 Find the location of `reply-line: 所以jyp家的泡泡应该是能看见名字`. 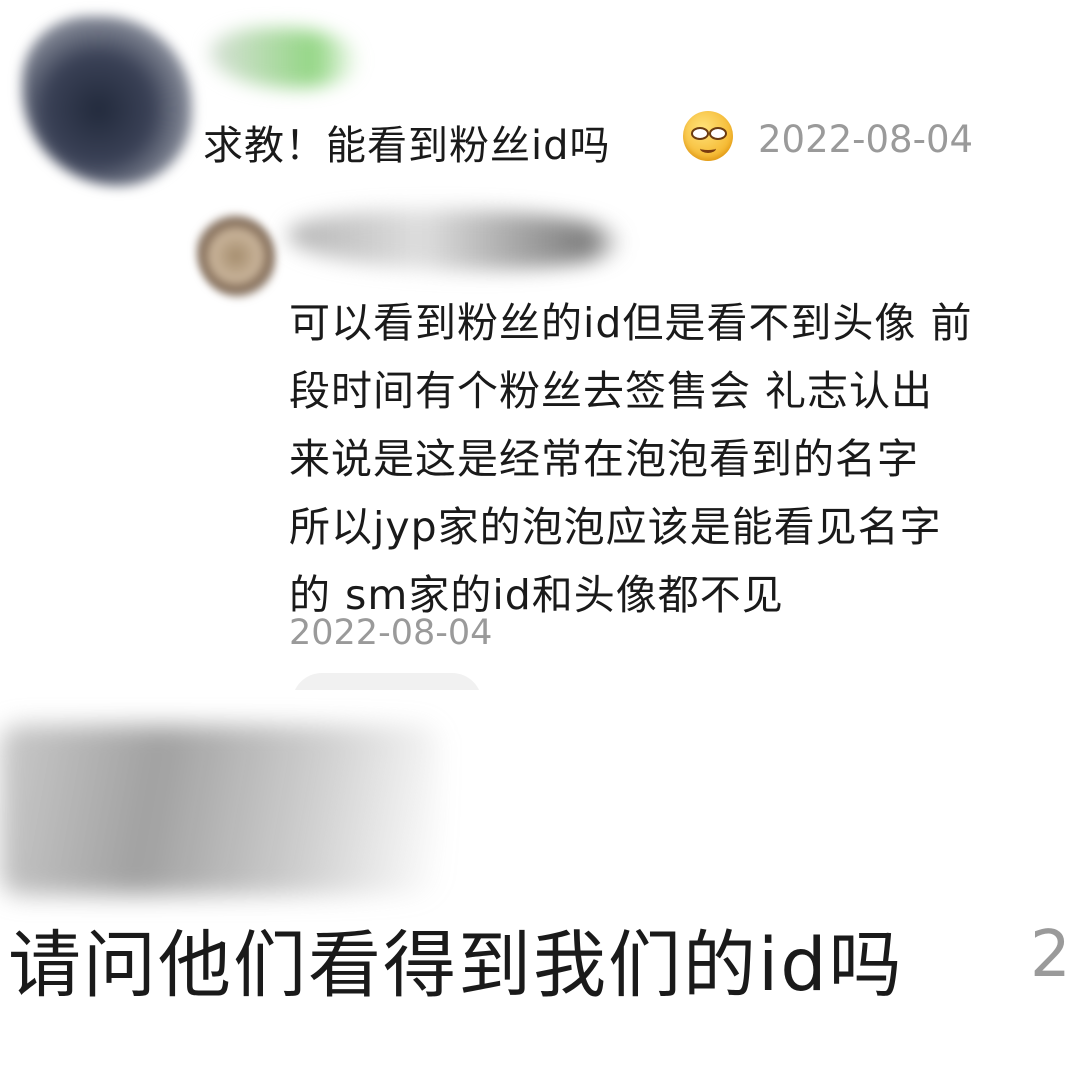

reply-line: 所以jyp家的泡泡应该是能看见名字 is located at coordinates (615, 527).